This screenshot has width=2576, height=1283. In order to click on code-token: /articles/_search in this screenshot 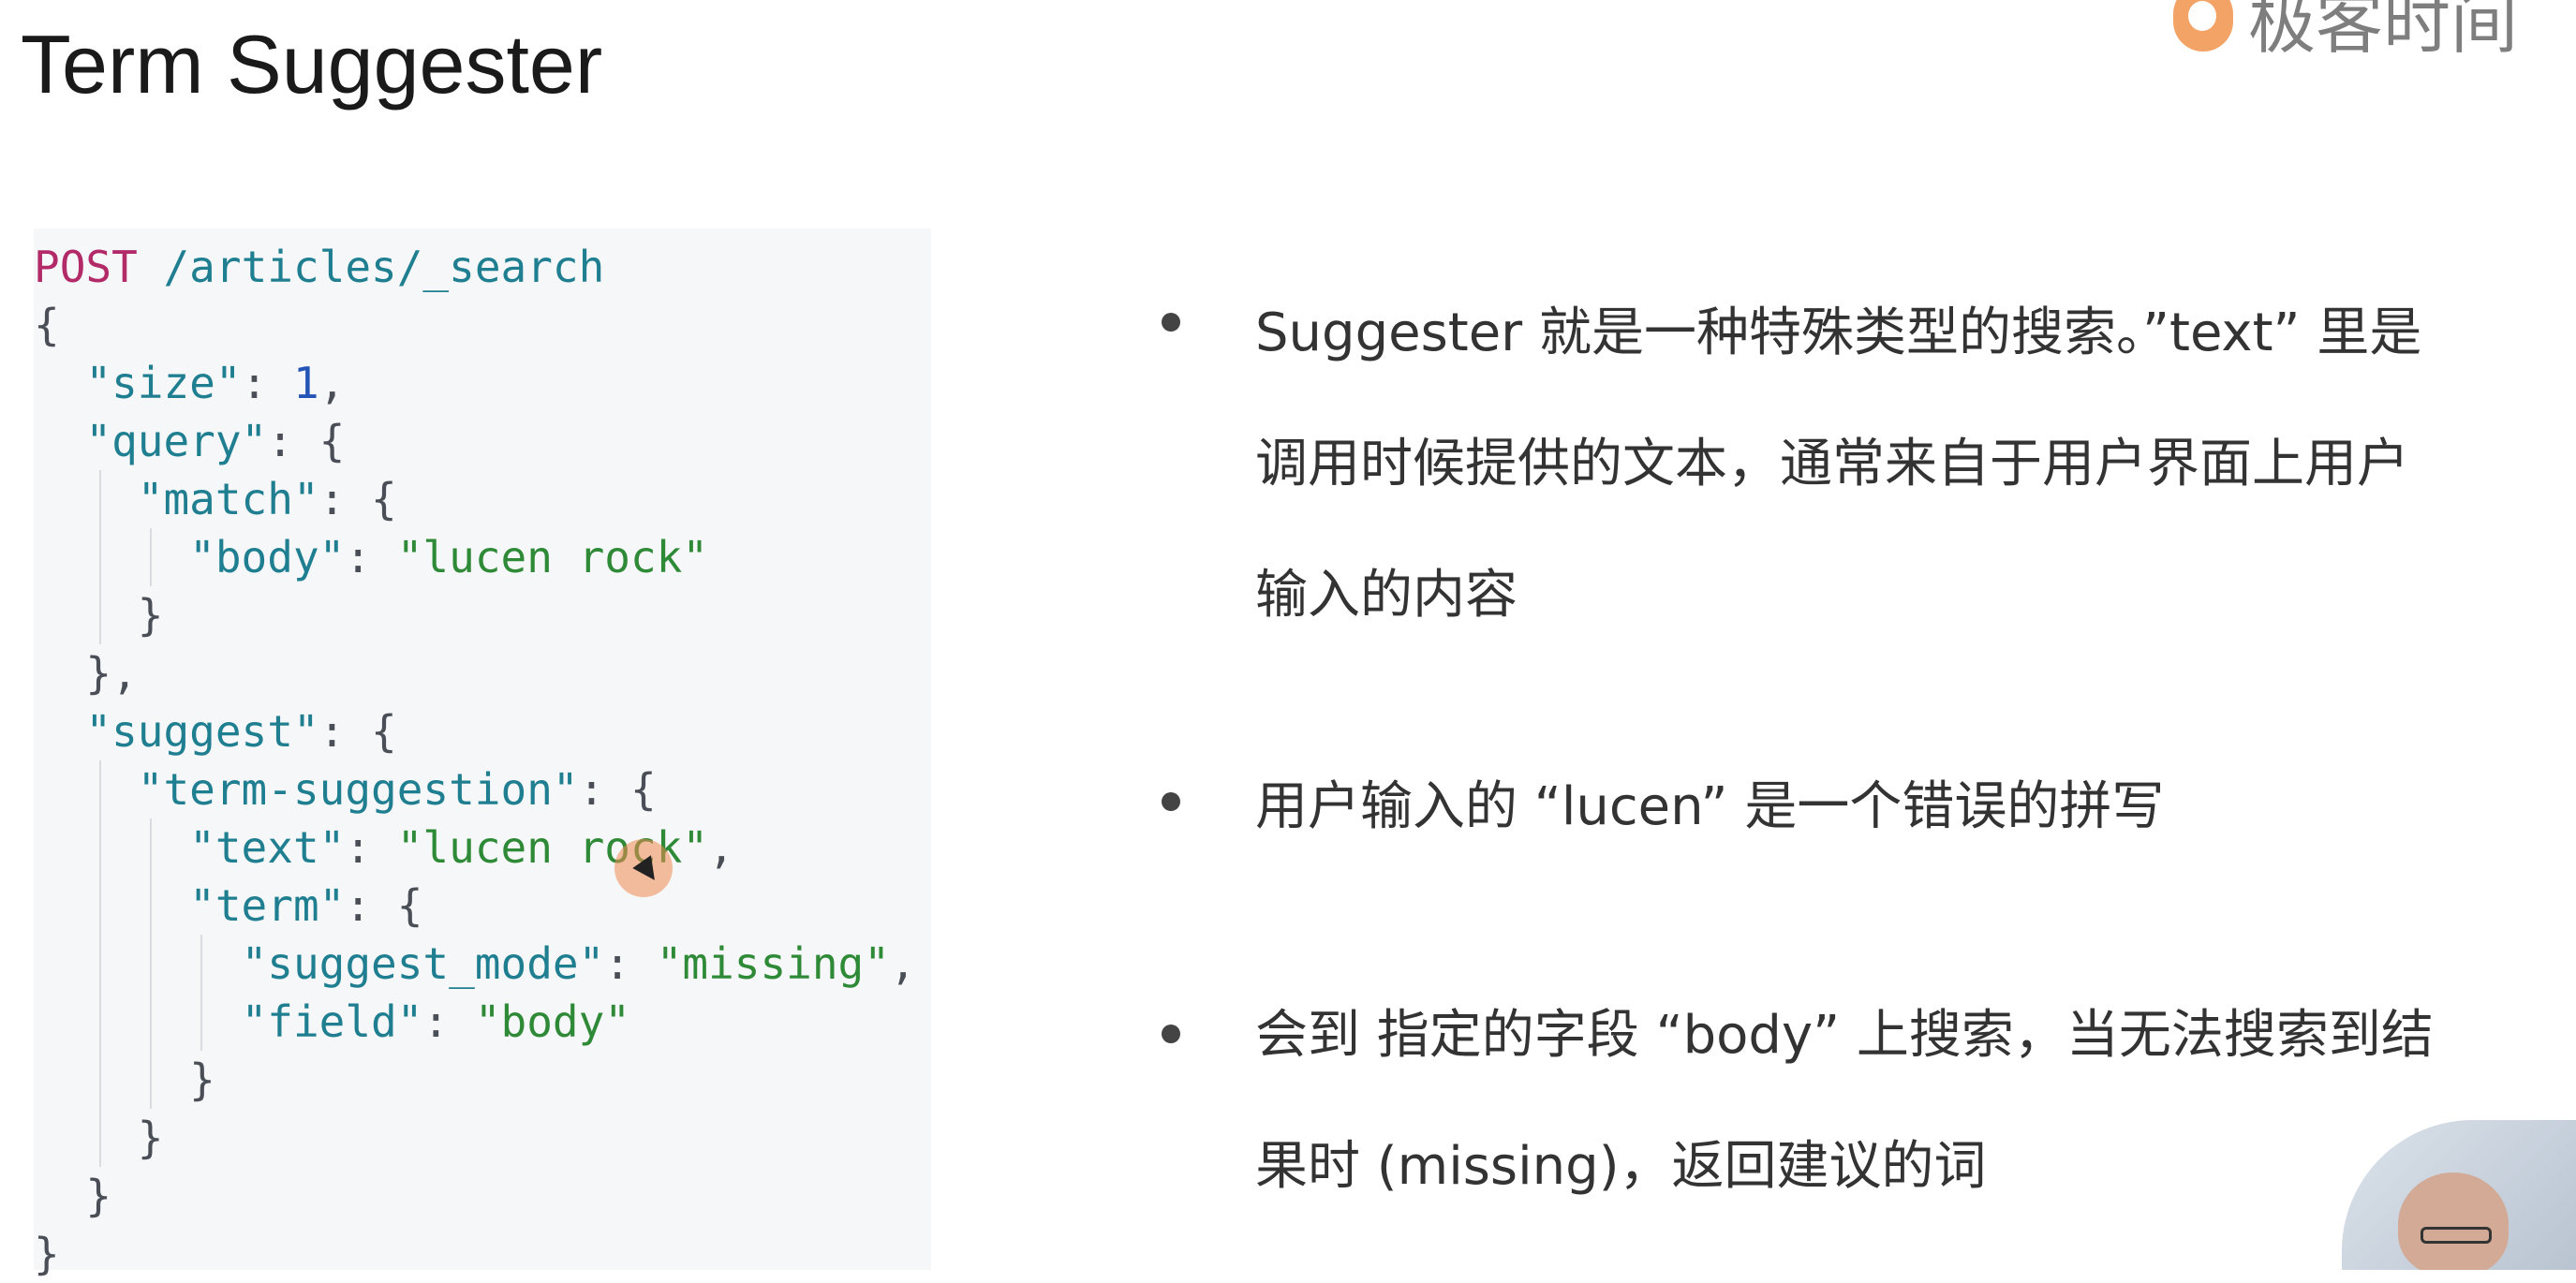, I will do `click(384, 267)`.